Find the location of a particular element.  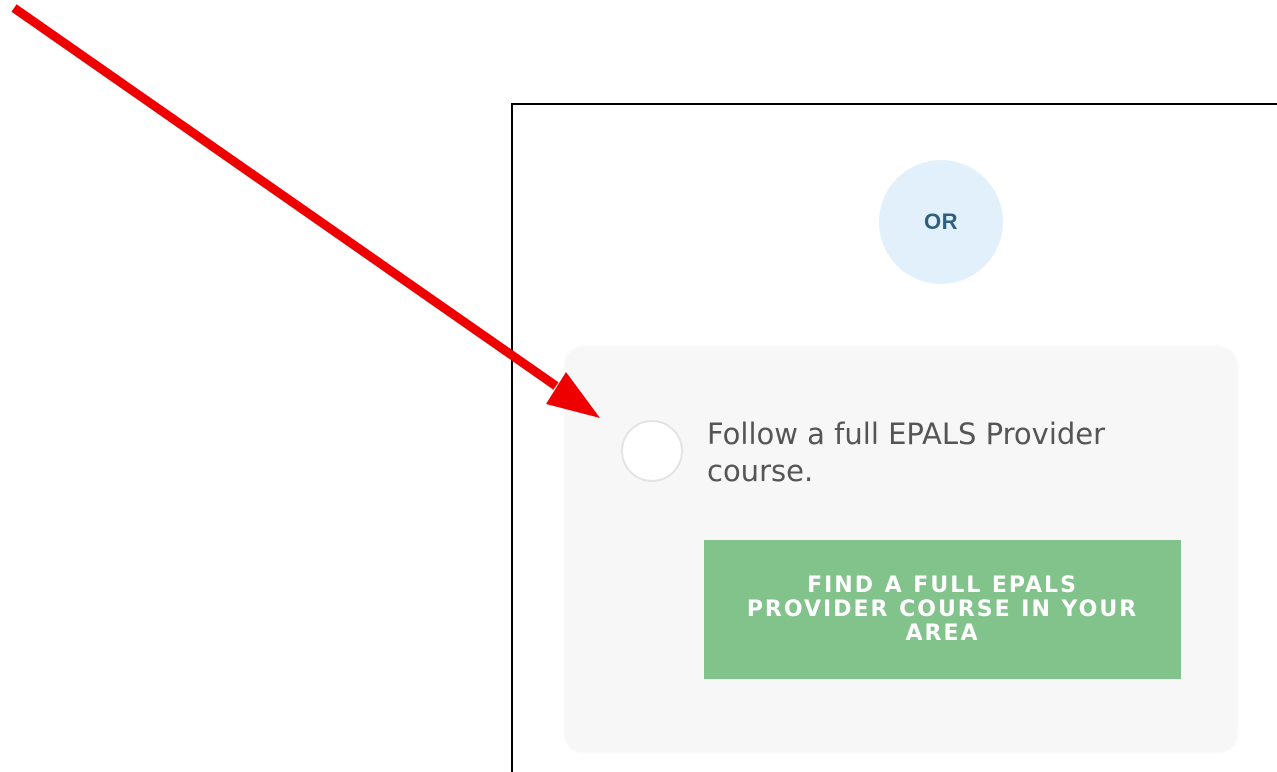

option-radio-button is located at coordinates (652, 451).